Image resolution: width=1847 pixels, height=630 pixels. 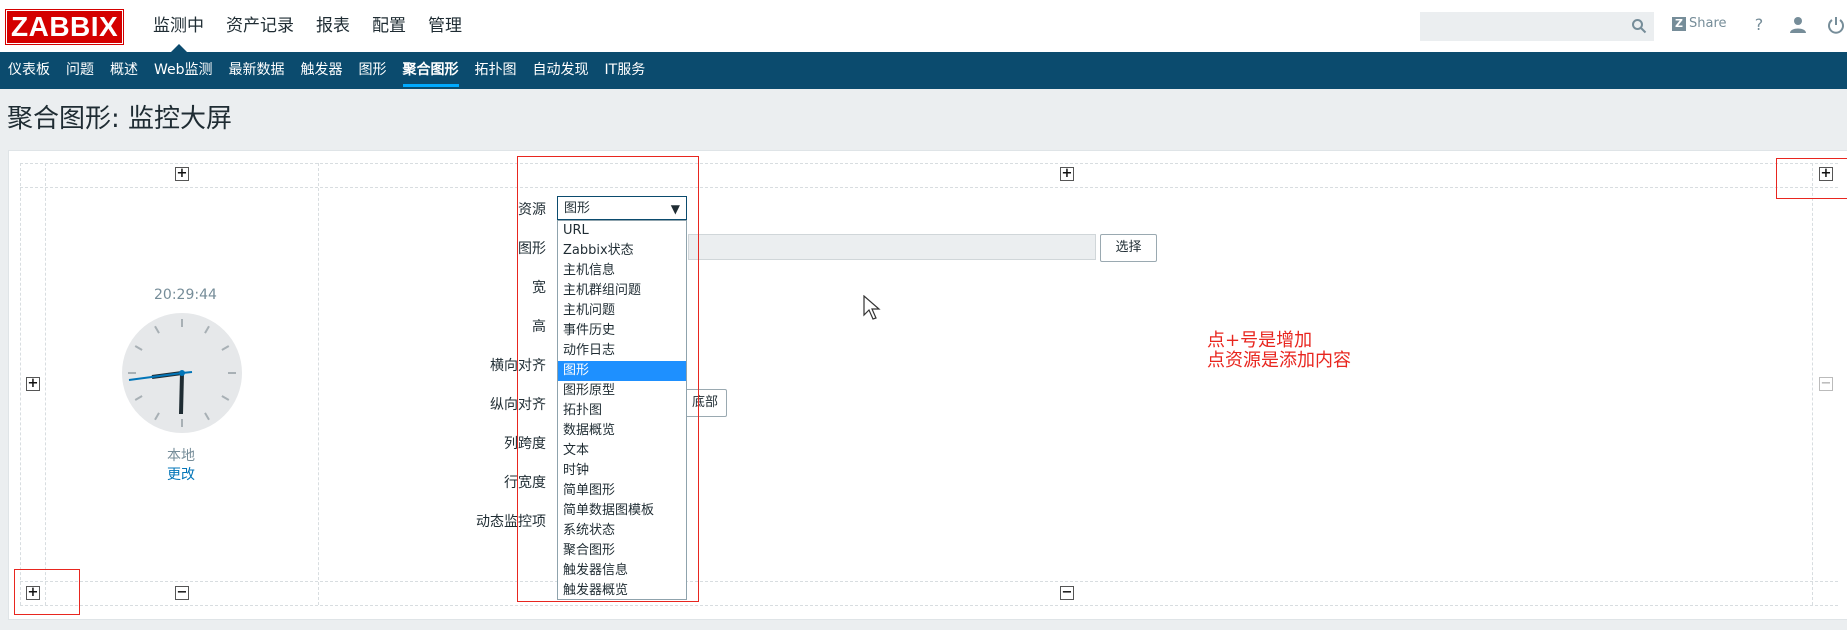 What do you see at coordinates (65, 27) in the screenshot?
I see `zabbix-logo: ZABBIX` at bounding box center [65, 27].